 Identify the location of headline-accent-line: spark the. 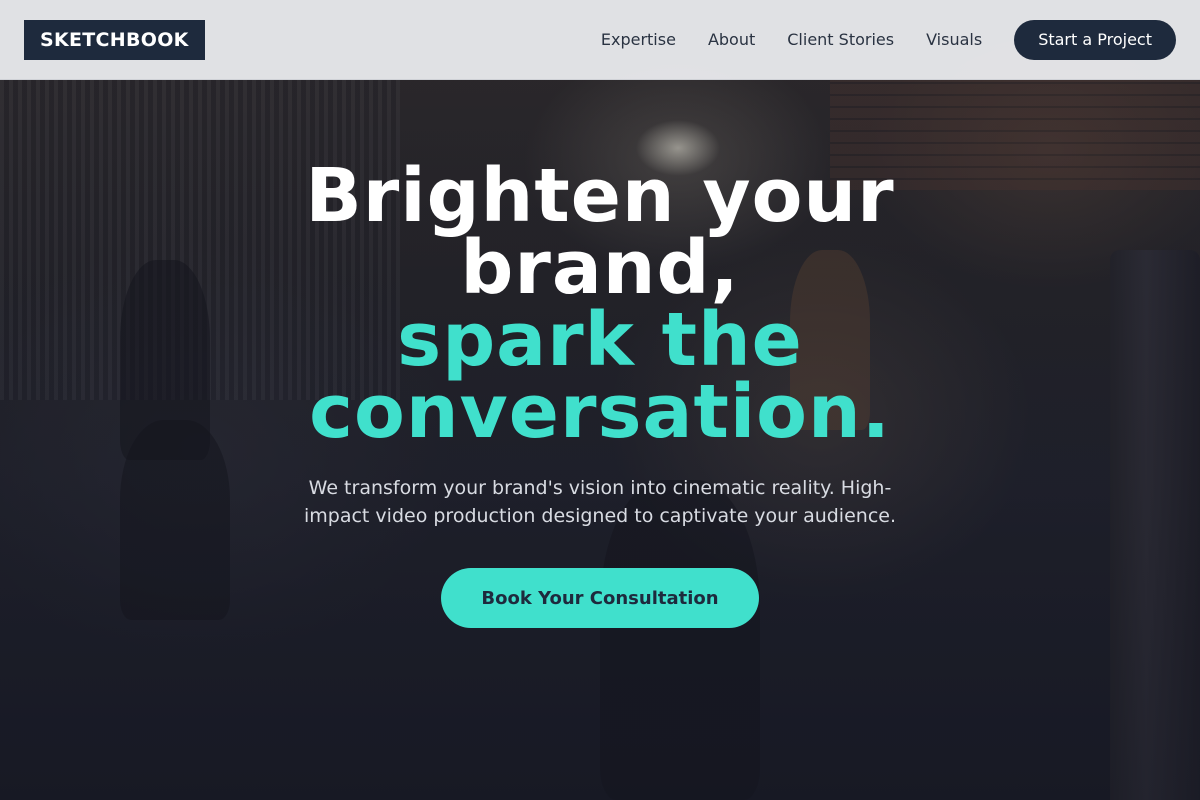
(600, 340).